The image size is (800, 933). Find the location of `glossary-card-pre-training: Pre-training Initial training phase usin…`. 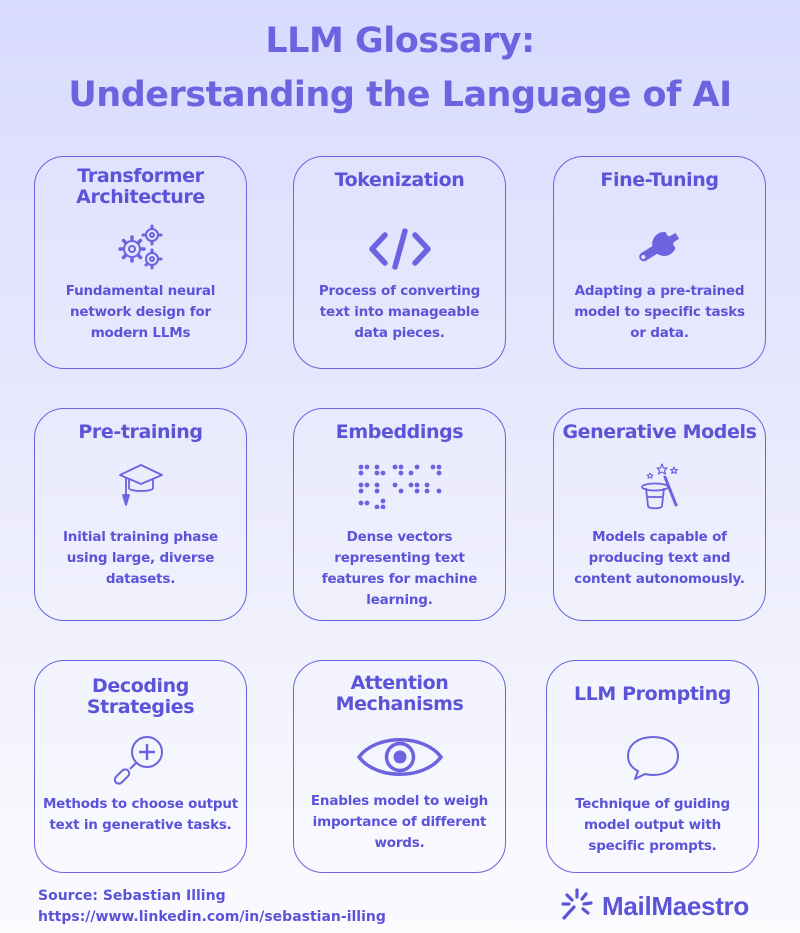

glossary-card-pre-training: Pre-training Initial training phase usin… is located at coordinates (140, 514).